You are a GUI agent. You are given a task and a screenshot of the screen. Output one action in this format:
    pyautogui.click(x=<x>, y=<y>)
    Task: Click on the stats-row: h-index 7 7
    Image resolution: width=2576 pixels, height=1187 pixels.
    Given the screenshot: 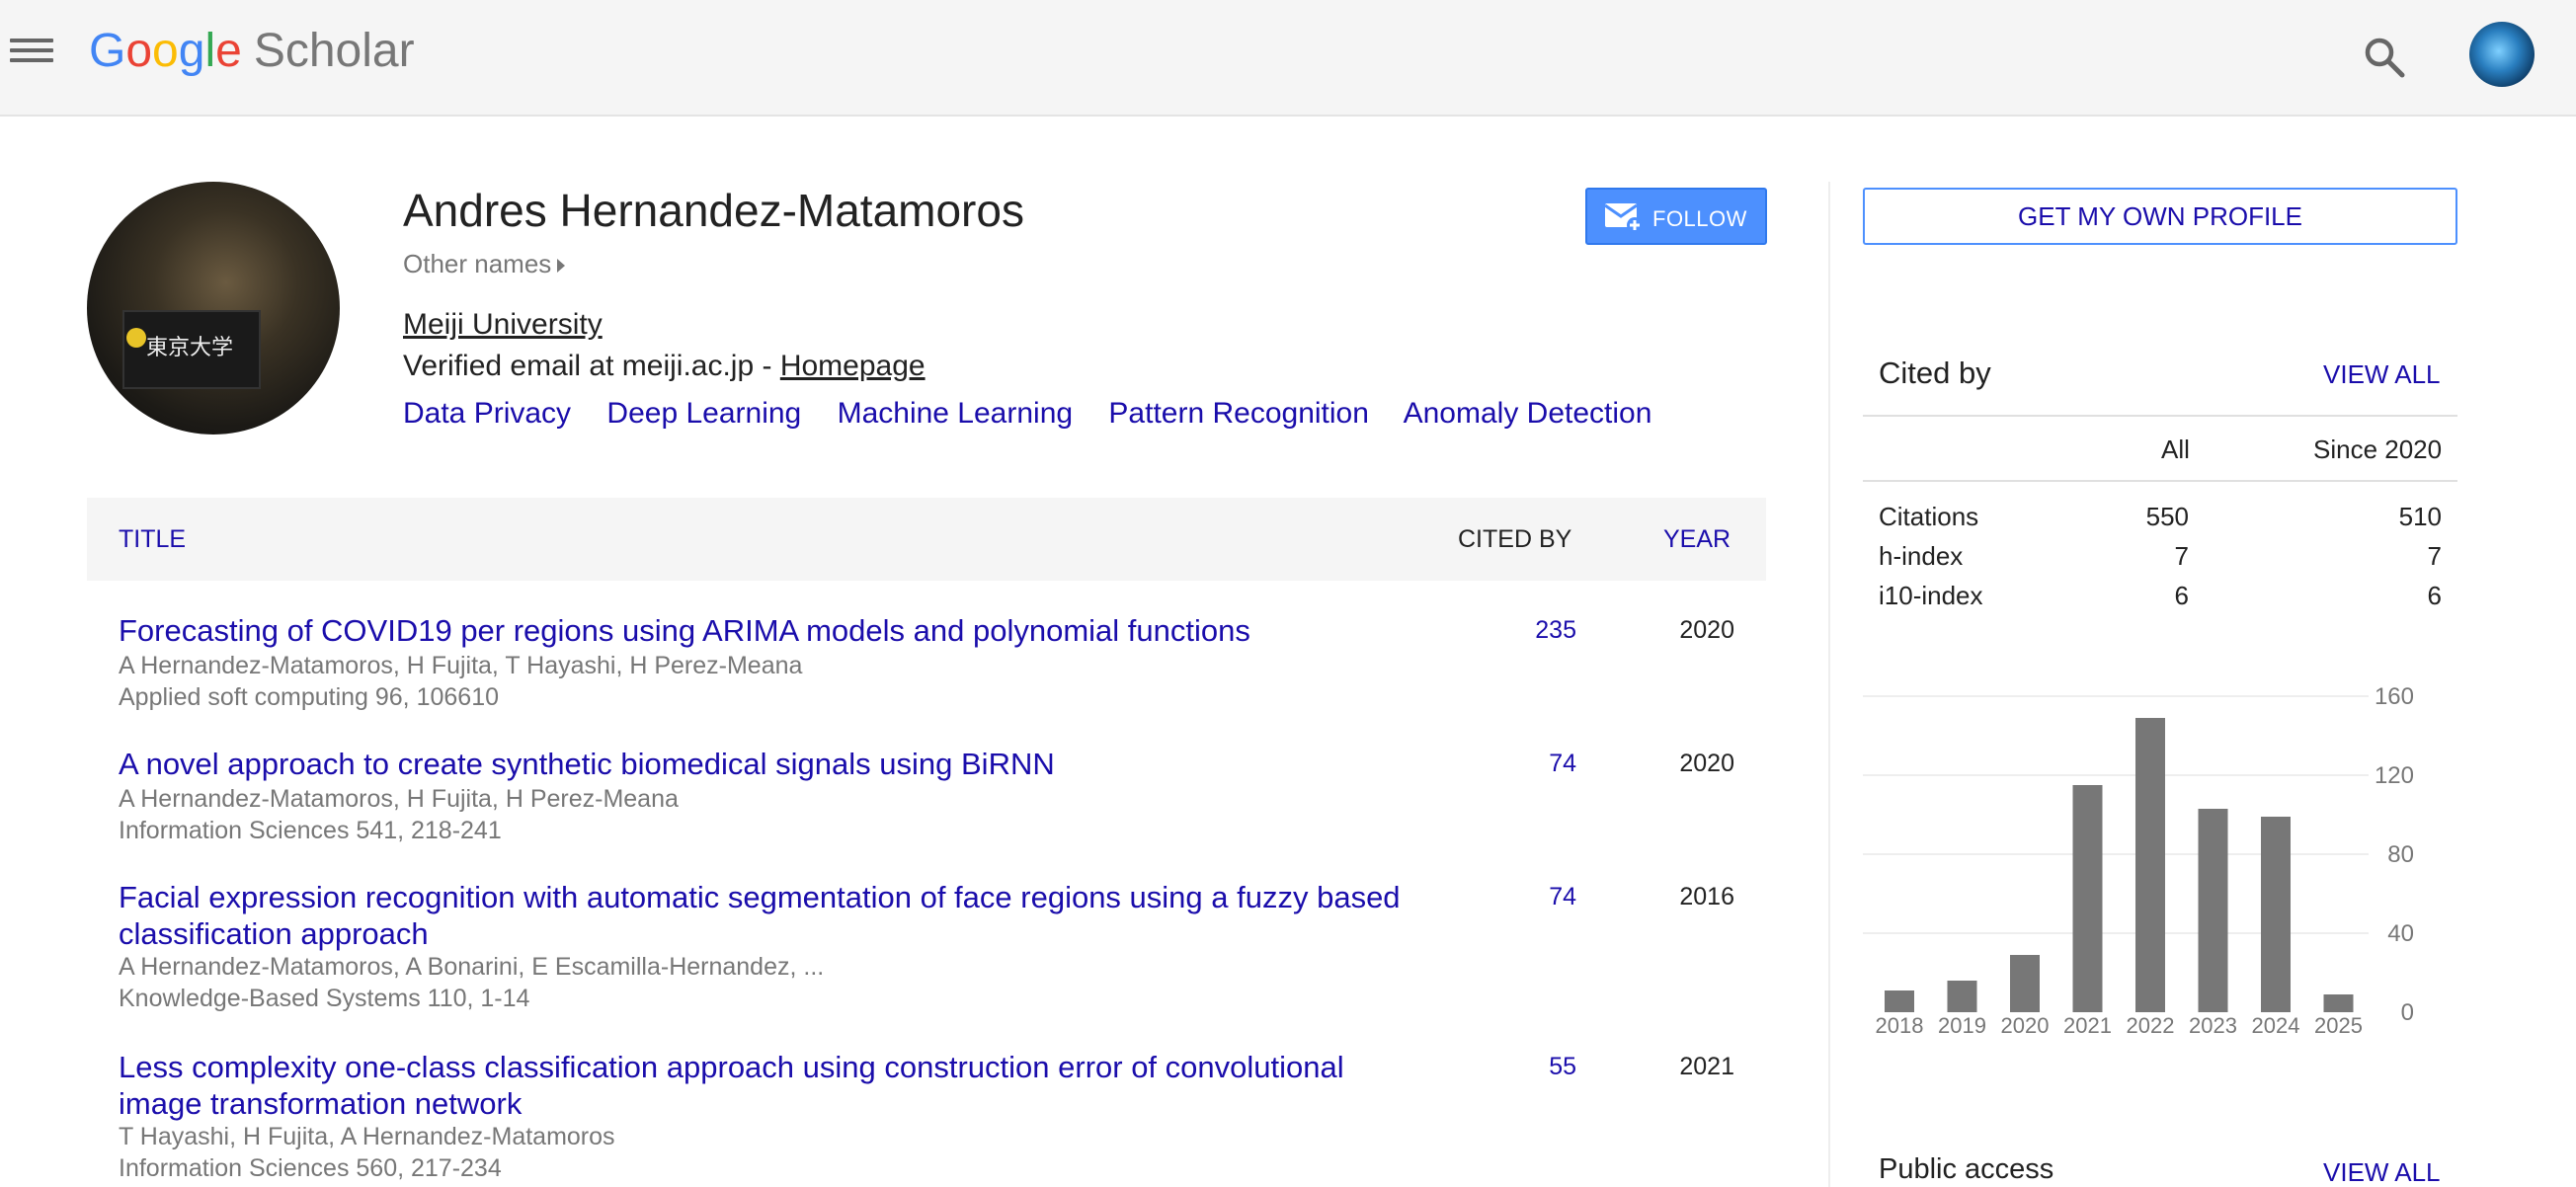 What is the action you would take?
    pyautogui.click(x=2160, y=561)
    